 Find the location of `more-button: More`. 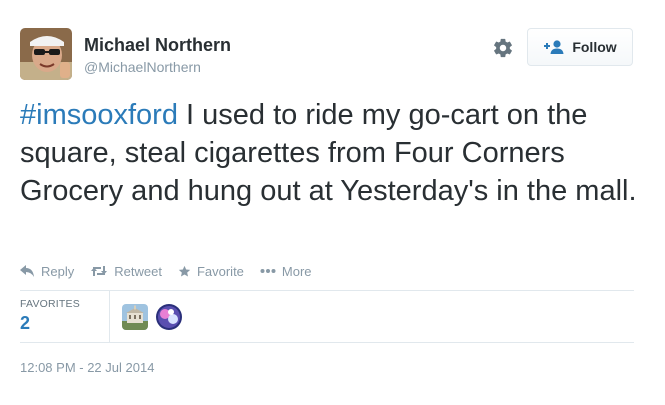

more-button: More is located at coordinates (286, 271).